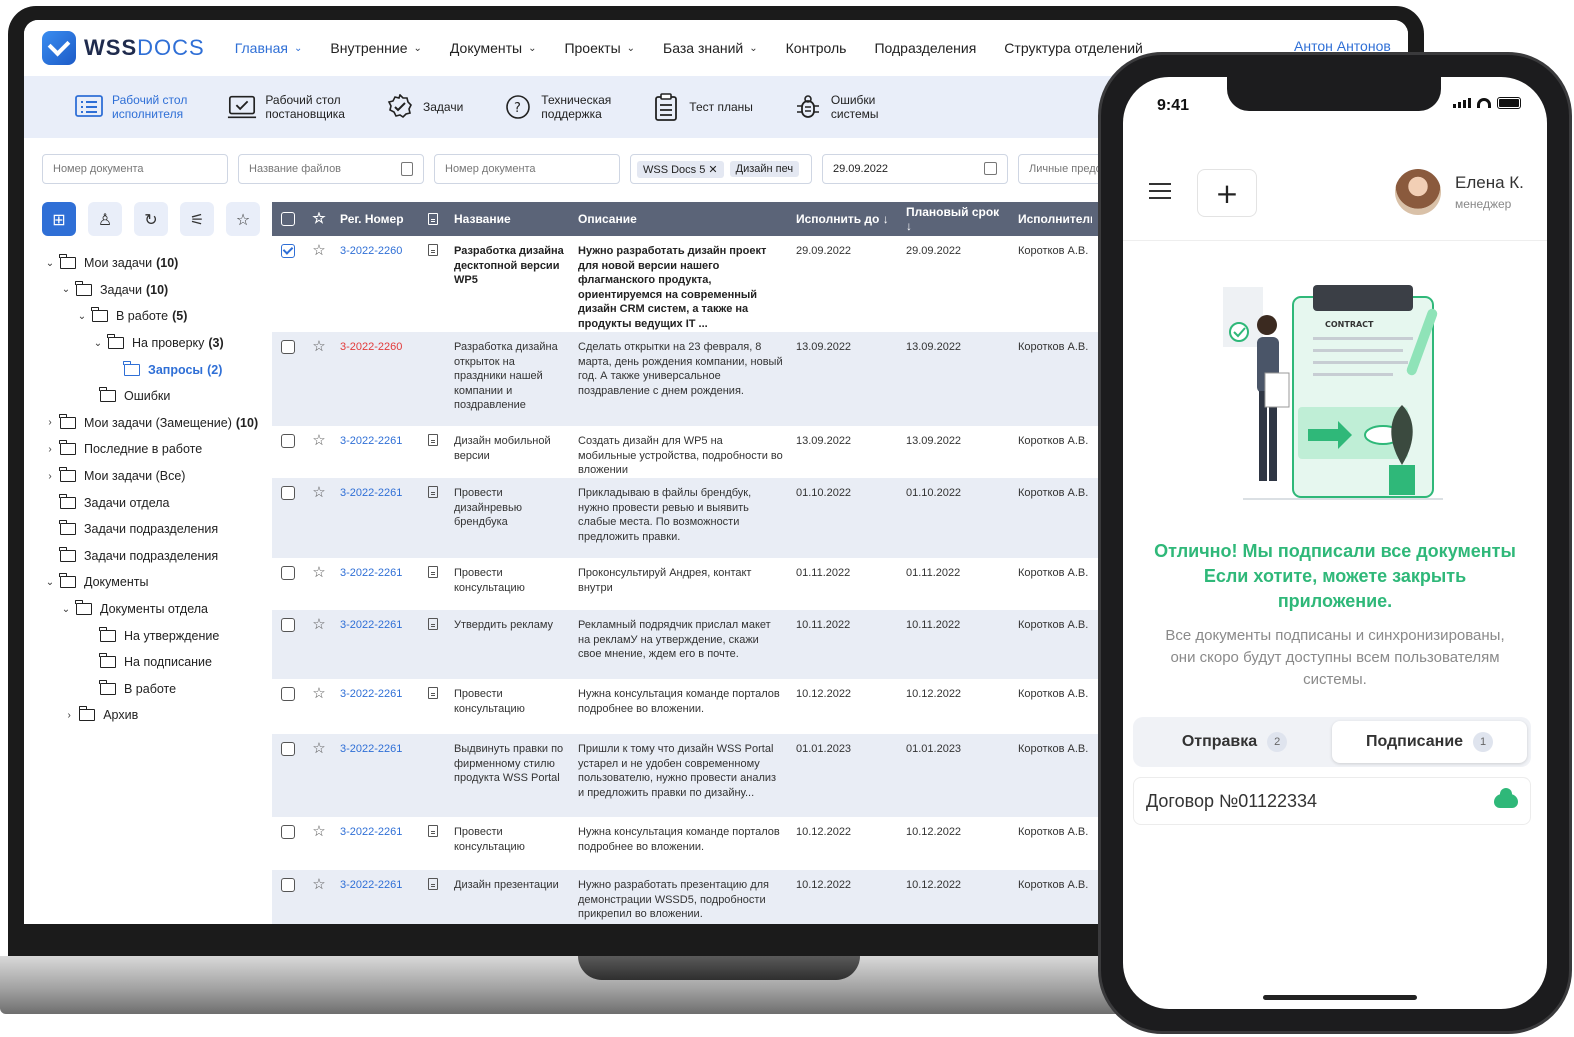  Describe the element at coordinates (164, 635) in the screenshot. I see `tree-item: На утверждение` at that location.